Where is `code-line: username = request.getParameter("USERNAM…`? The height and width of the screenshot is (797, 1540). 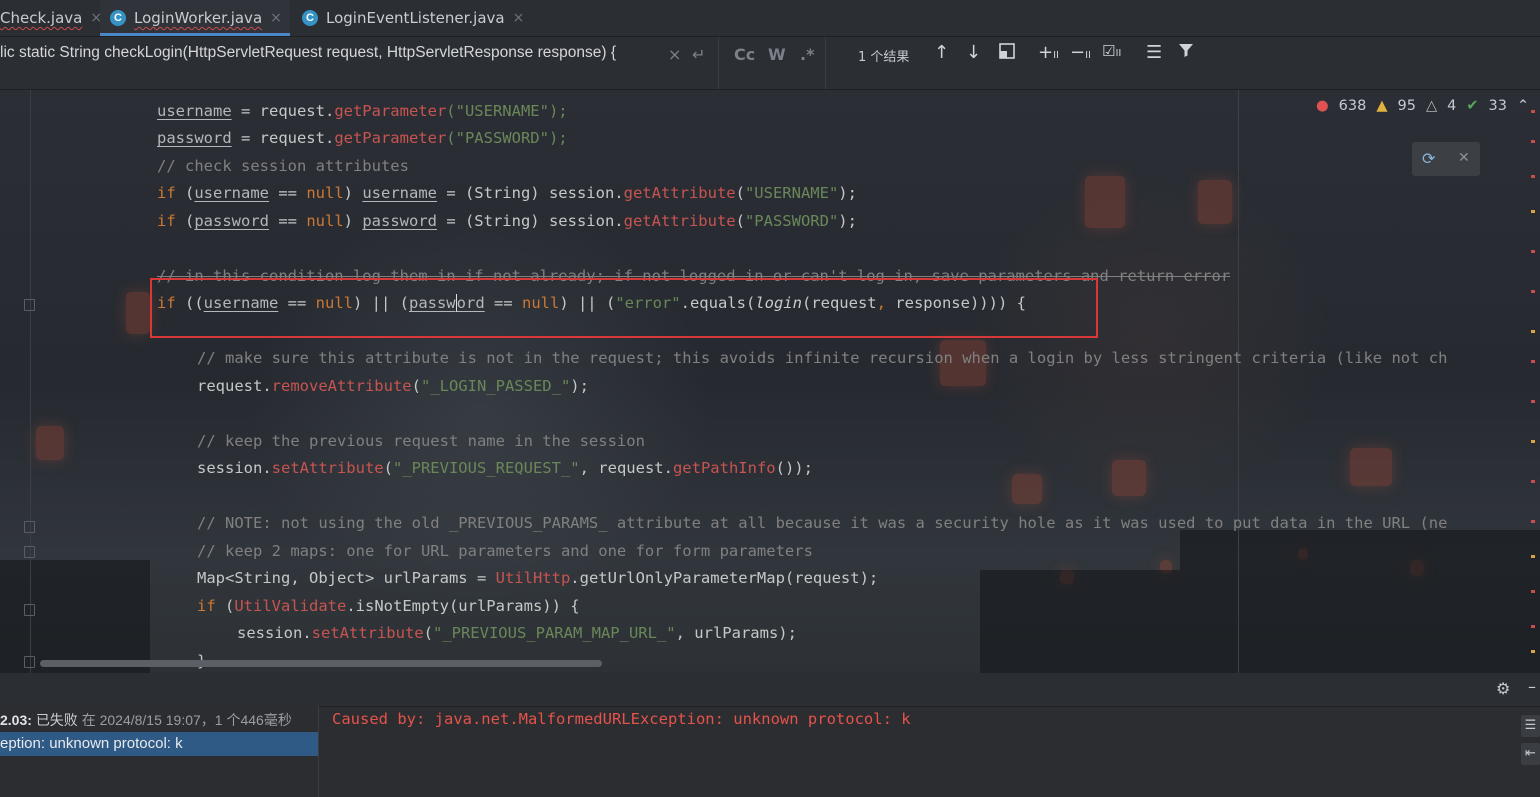 code-line: username = request.getParameter("USERNAM… is located at coordinates (362, 111).